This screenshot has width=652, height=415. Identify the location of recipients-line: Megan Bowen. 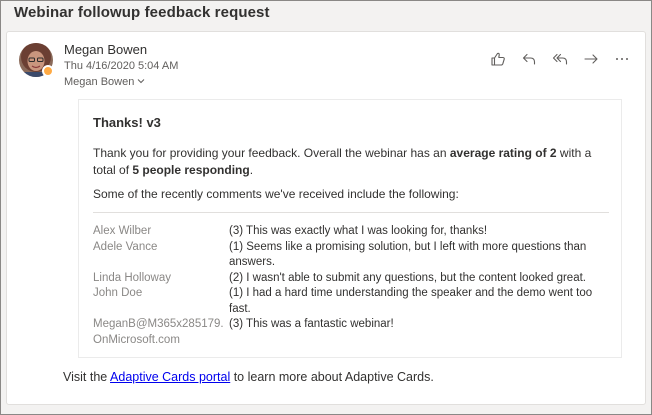
(104, 82).